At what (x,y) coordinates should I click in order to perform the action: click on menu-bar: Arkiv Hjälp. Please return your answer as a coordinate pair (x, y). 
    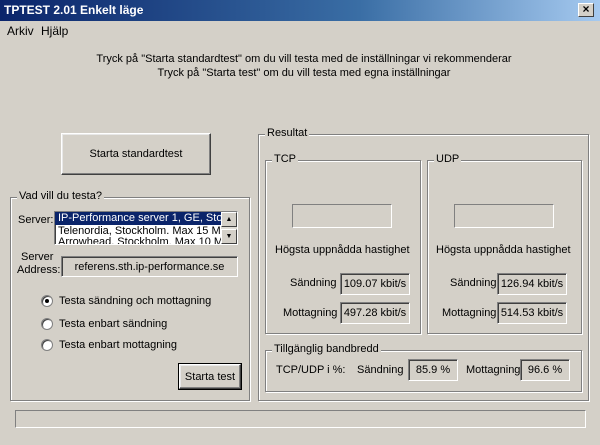
    Looking at the image, I should click on (300, 31).